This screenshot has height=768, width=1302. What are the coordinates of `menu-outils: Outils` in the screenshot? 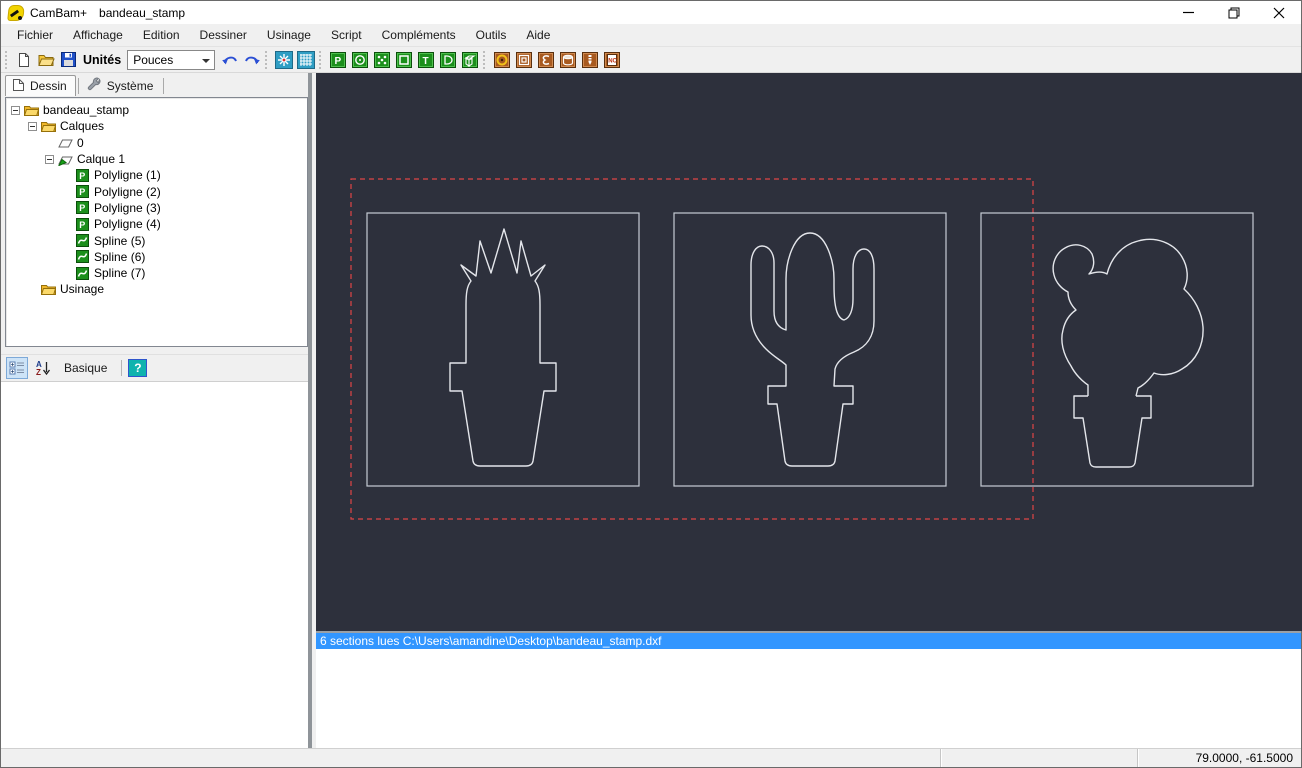 It's located at (491, 35).